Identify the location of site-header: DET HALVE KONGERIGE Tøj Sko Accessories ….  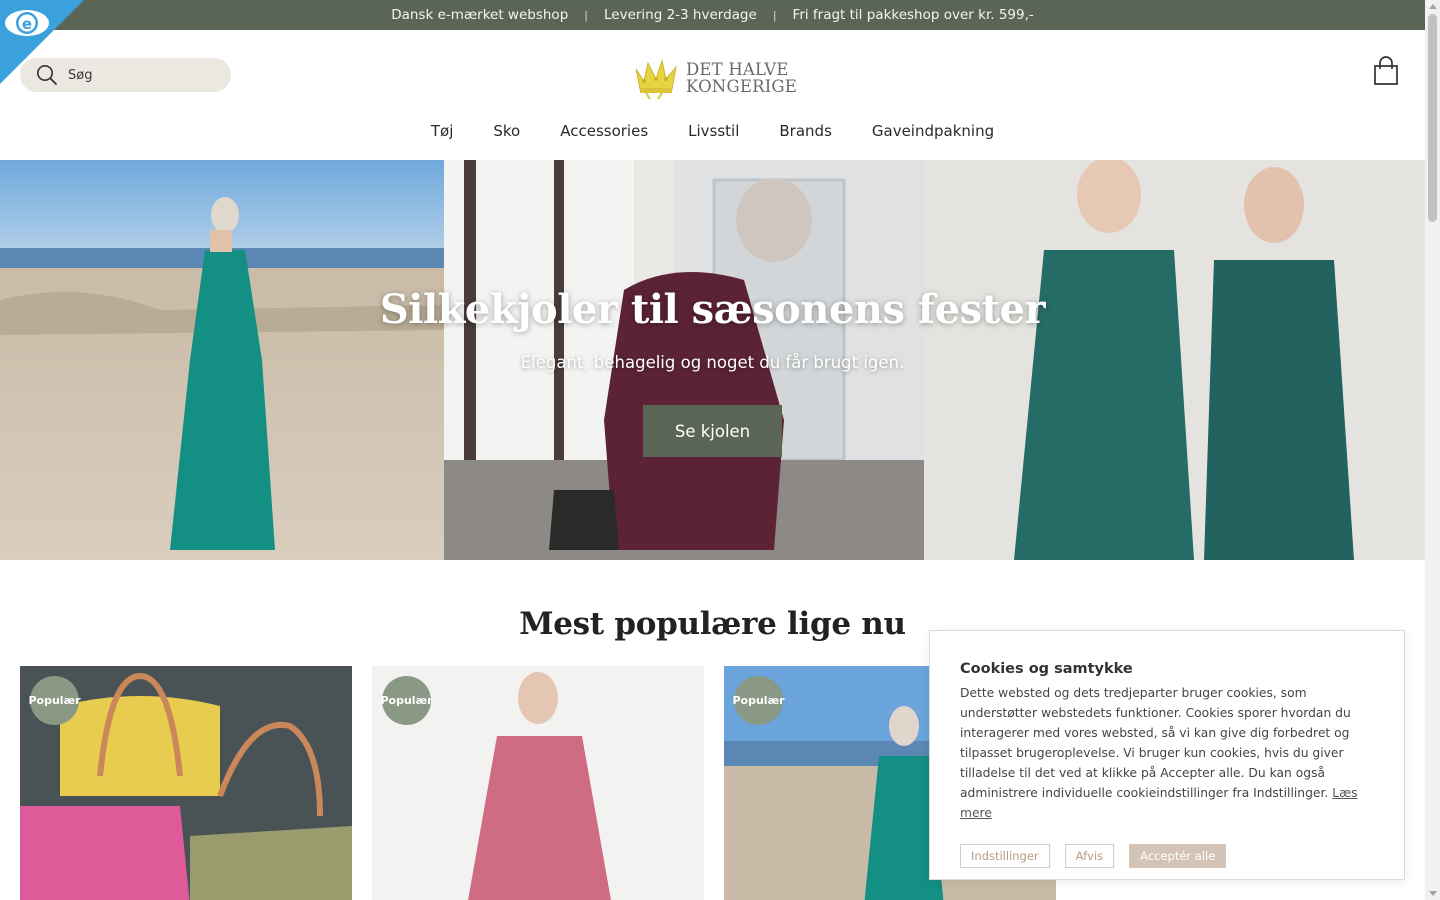
(712, 95).